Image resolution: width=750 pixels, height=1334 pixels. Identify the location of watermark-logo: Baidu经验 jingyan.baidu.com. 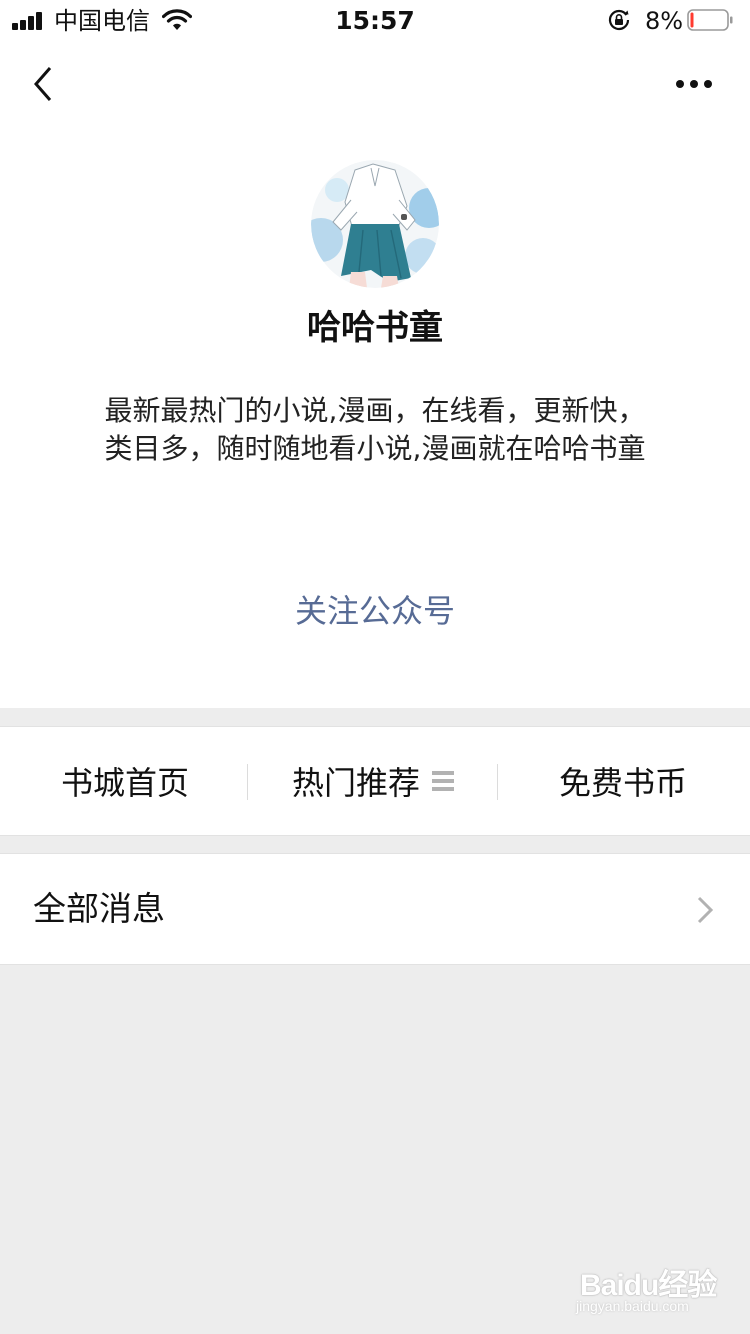
(647, 1285).